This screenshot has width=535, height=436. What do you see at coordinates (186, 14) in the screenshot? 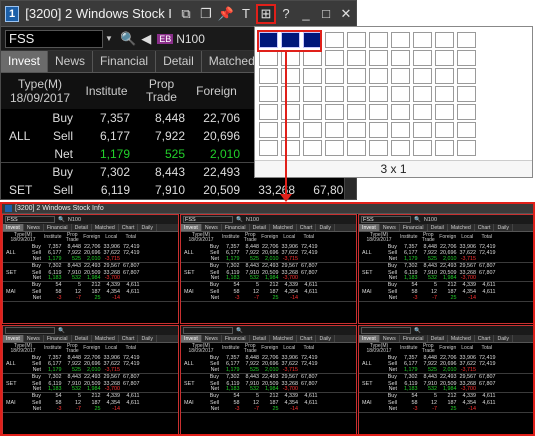
I see `restore-icon: ⧉` at bounding box center [186, 14].